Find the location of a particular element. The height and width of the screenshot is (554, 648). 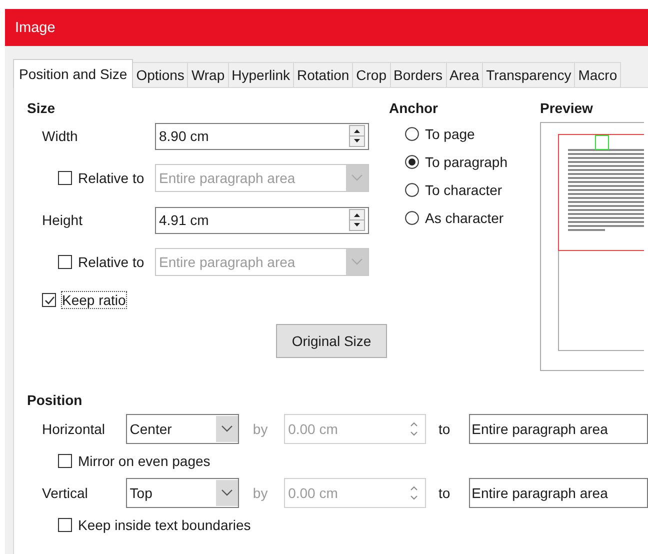

field-label: Width is located at coordinates (60, 136).